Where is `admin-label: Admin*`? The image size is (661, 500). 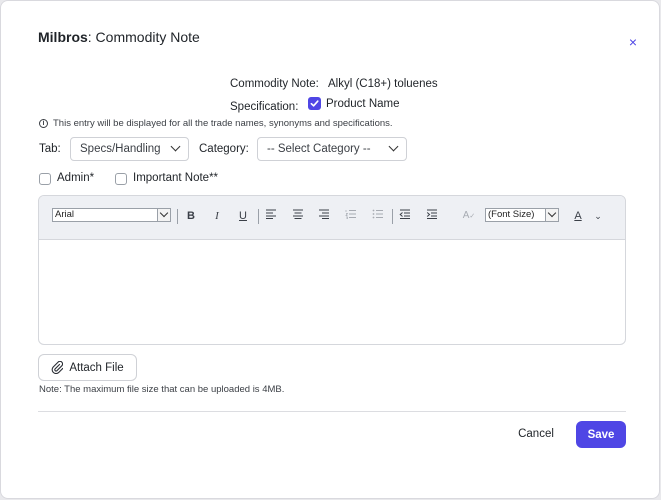
admin-label: Admin* is located at coordinates (76, 178).